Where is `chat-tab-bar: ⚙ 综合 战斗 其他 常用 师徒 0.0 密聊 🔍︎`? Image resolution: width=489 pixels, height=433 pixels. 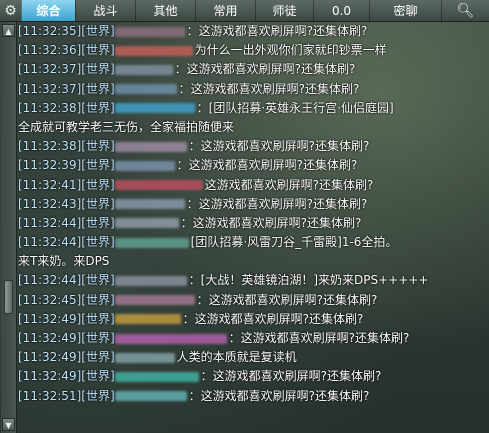
chat-tab-bar: ⚙ 综合 战斗 其他 常用 师徒 0.0 密聊 🔍︎ is located at coordinates (244, 11).